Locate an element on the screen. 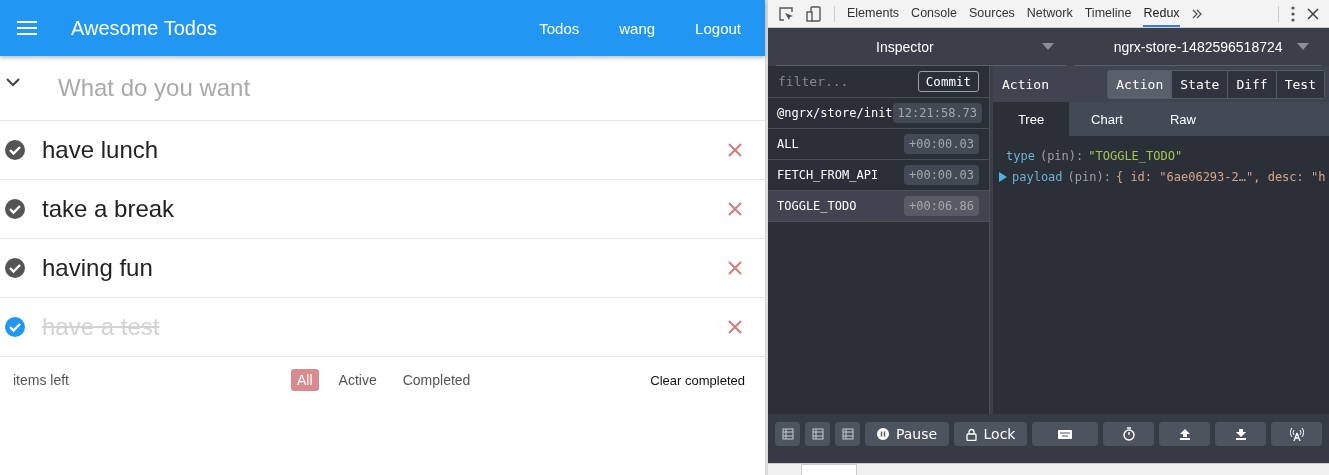  device-icon is located at coordinates (814, 13).